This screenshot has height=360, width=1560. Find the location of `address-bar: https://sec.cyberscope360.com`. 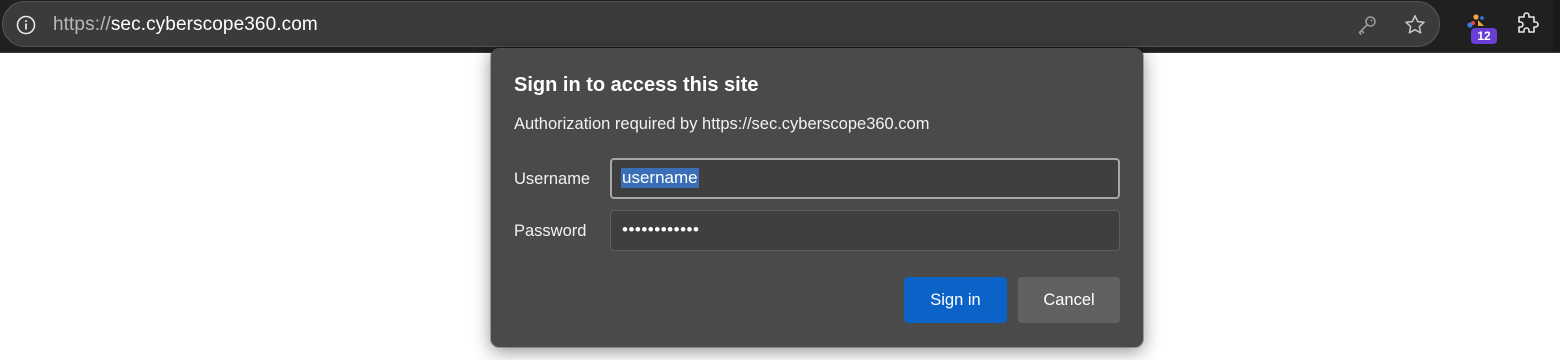

address-bar: https://sec.cyberscope360.com is located at coordinates (721, 24).